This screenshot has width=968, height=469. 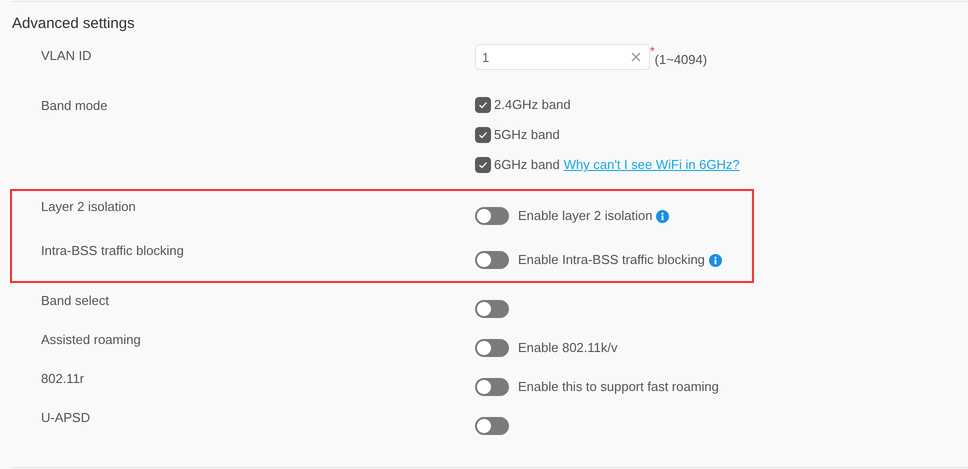 What do you see at coordinates (65, 417) in the screenshot?
I see `setting-label: U-APSD` at bounding box center [65, 417].